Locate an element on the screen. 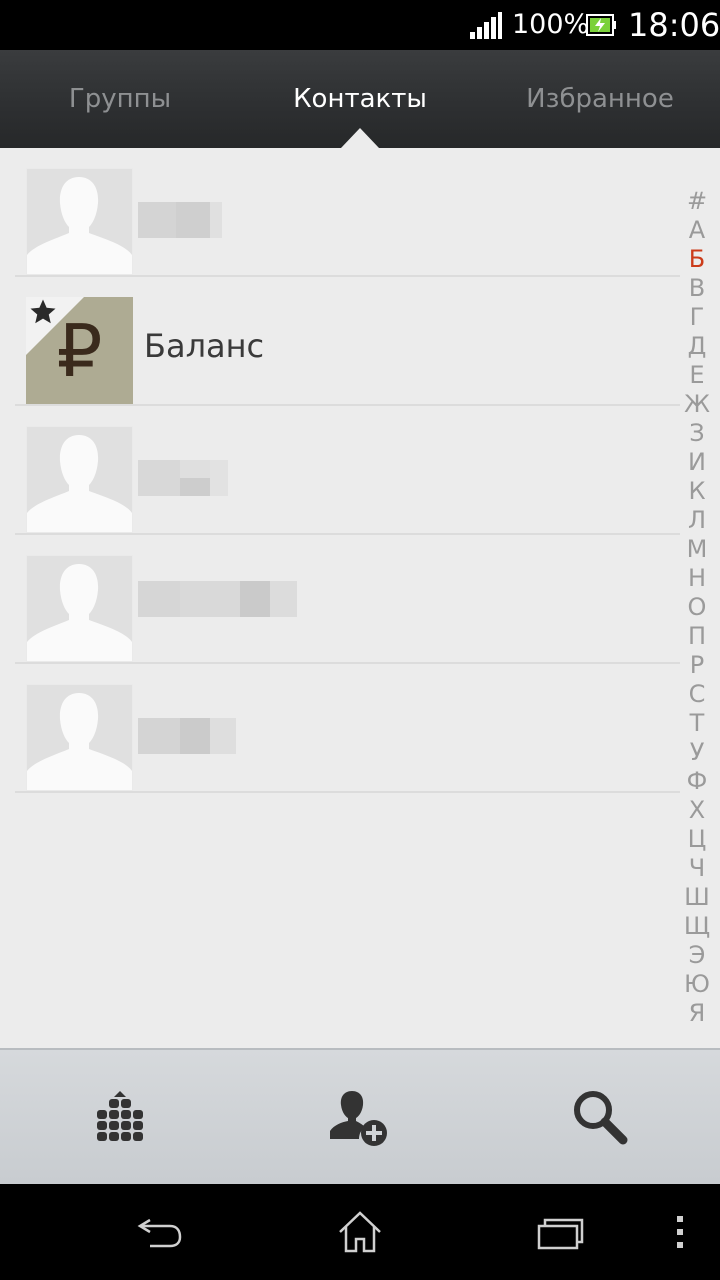 This screenshot has height=1280, width=720. home-button is located at coordinates (360, 1232).